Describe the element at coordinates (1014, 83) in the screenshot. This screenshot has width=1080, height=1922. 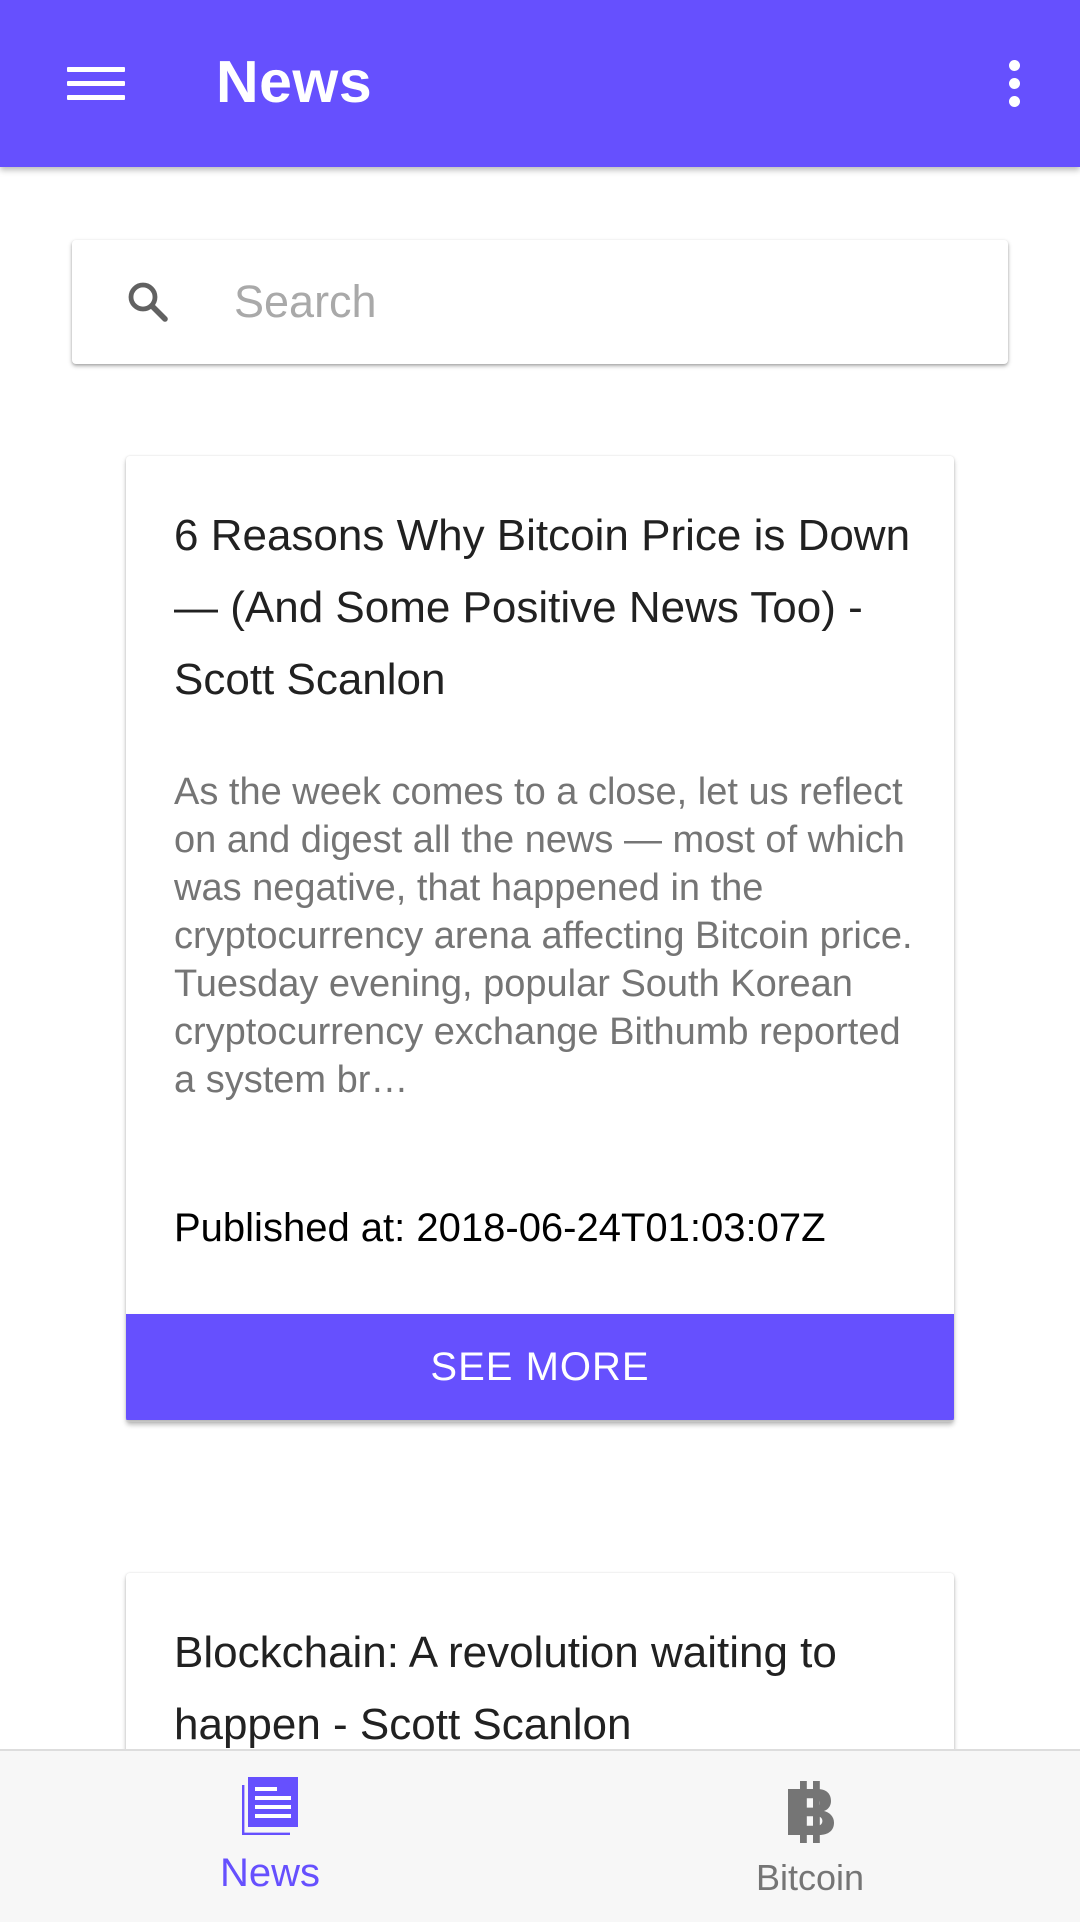
I see `more-options-button` at that location.